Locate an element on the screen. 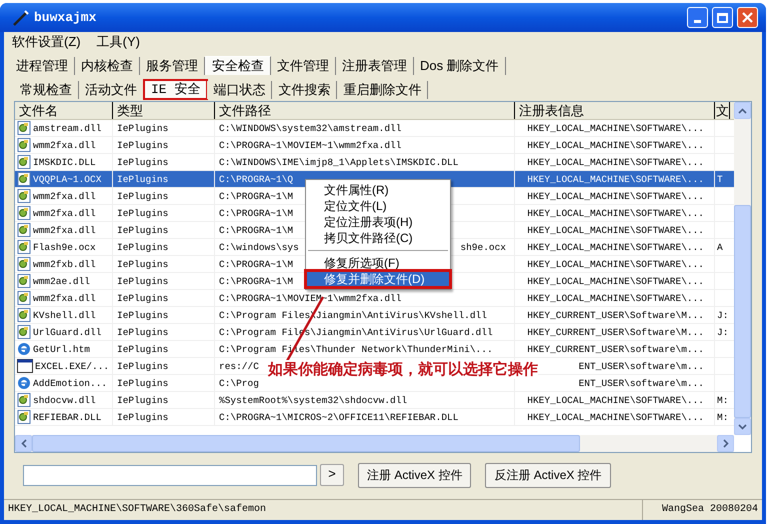 Image resolution: width=768 pixels, height=524 pixels. table-cell-text: GetUrl.htm is located at coordinates (61, 349).